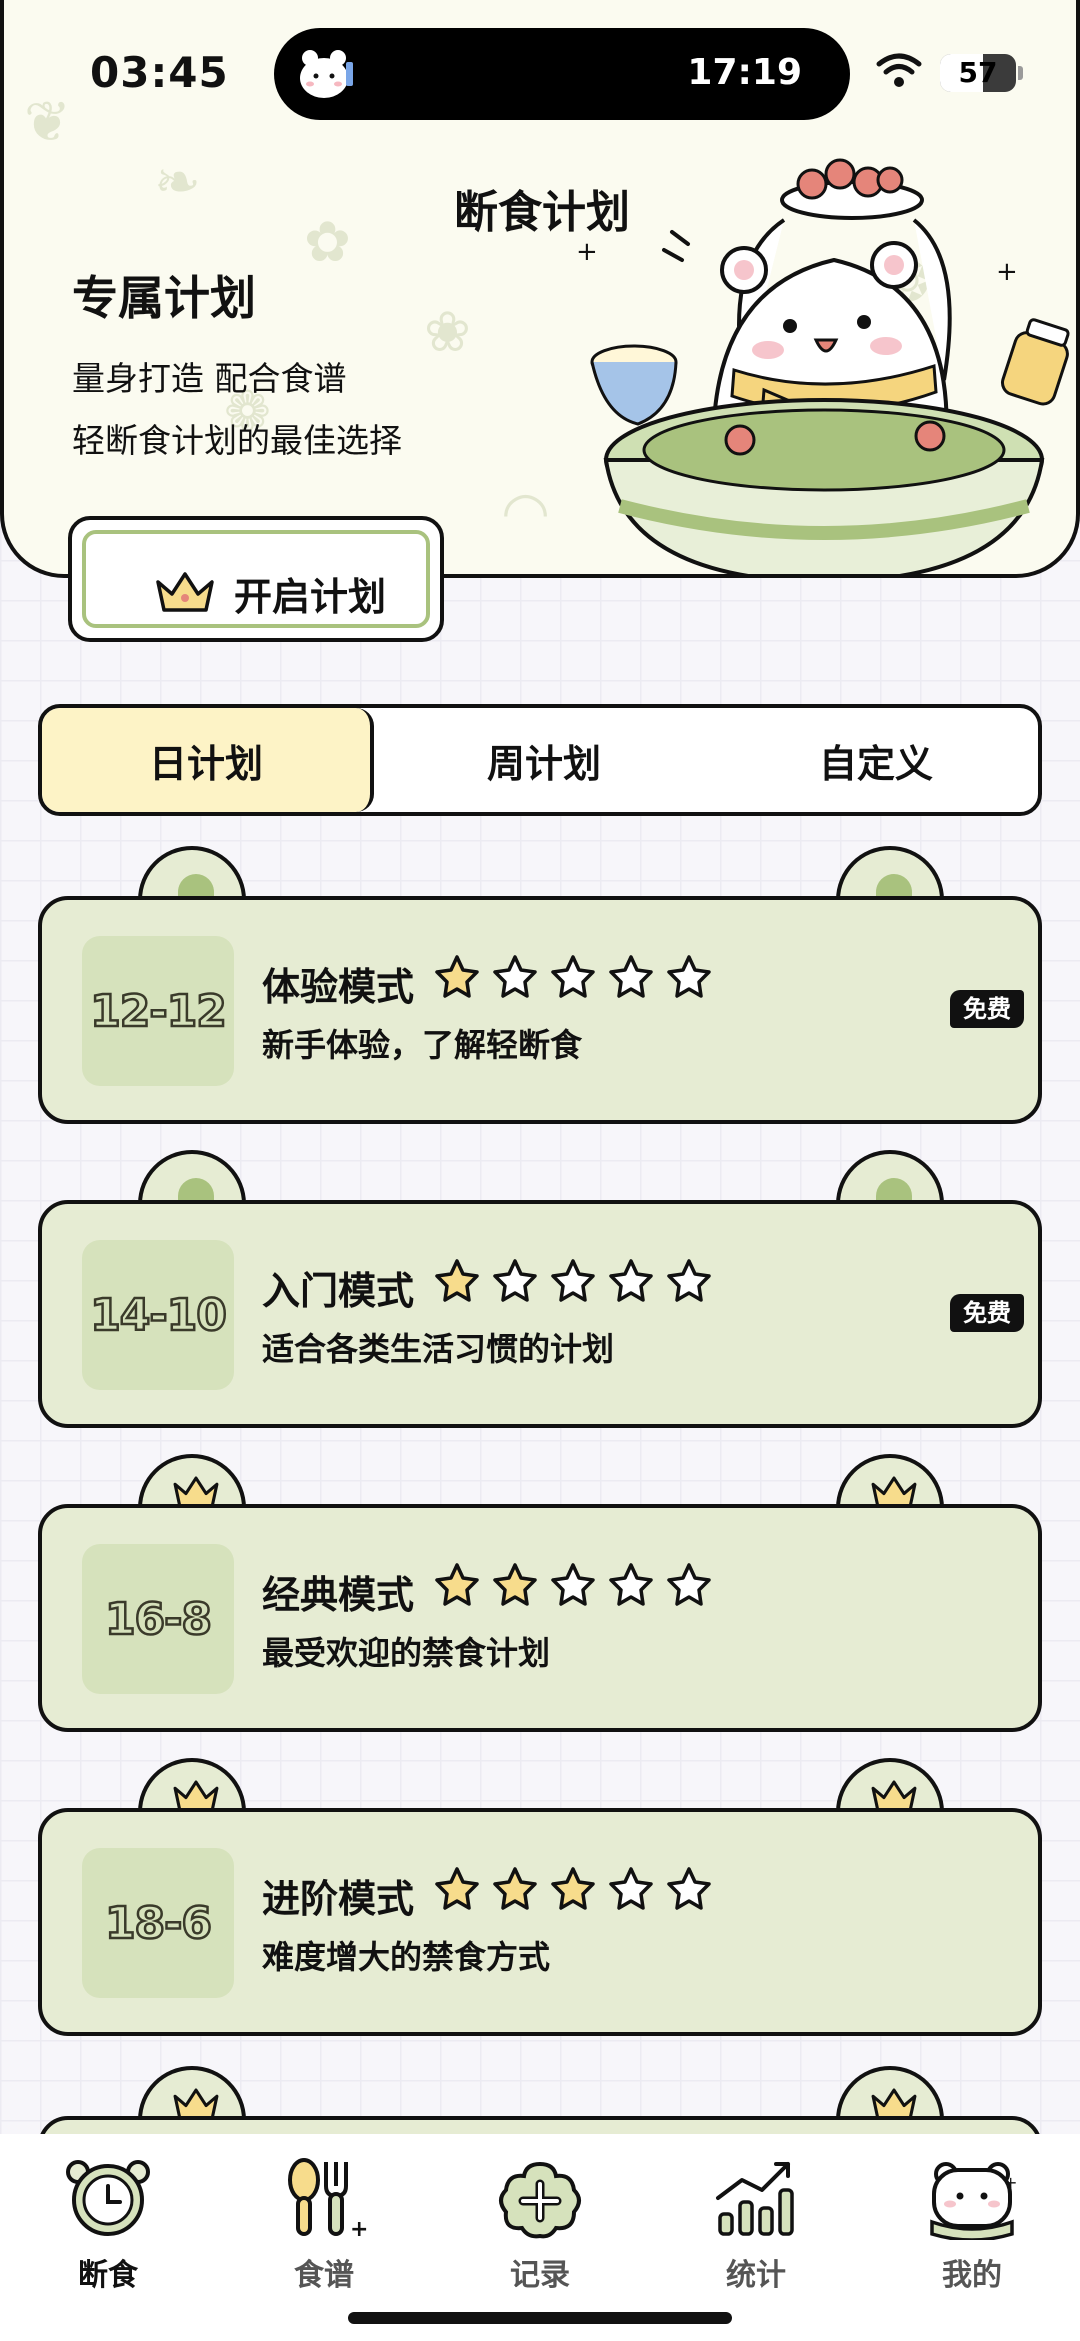 The width and height of the screenshot is (1080, 2341). I want to click on wifi-icon, so click(899, 70).